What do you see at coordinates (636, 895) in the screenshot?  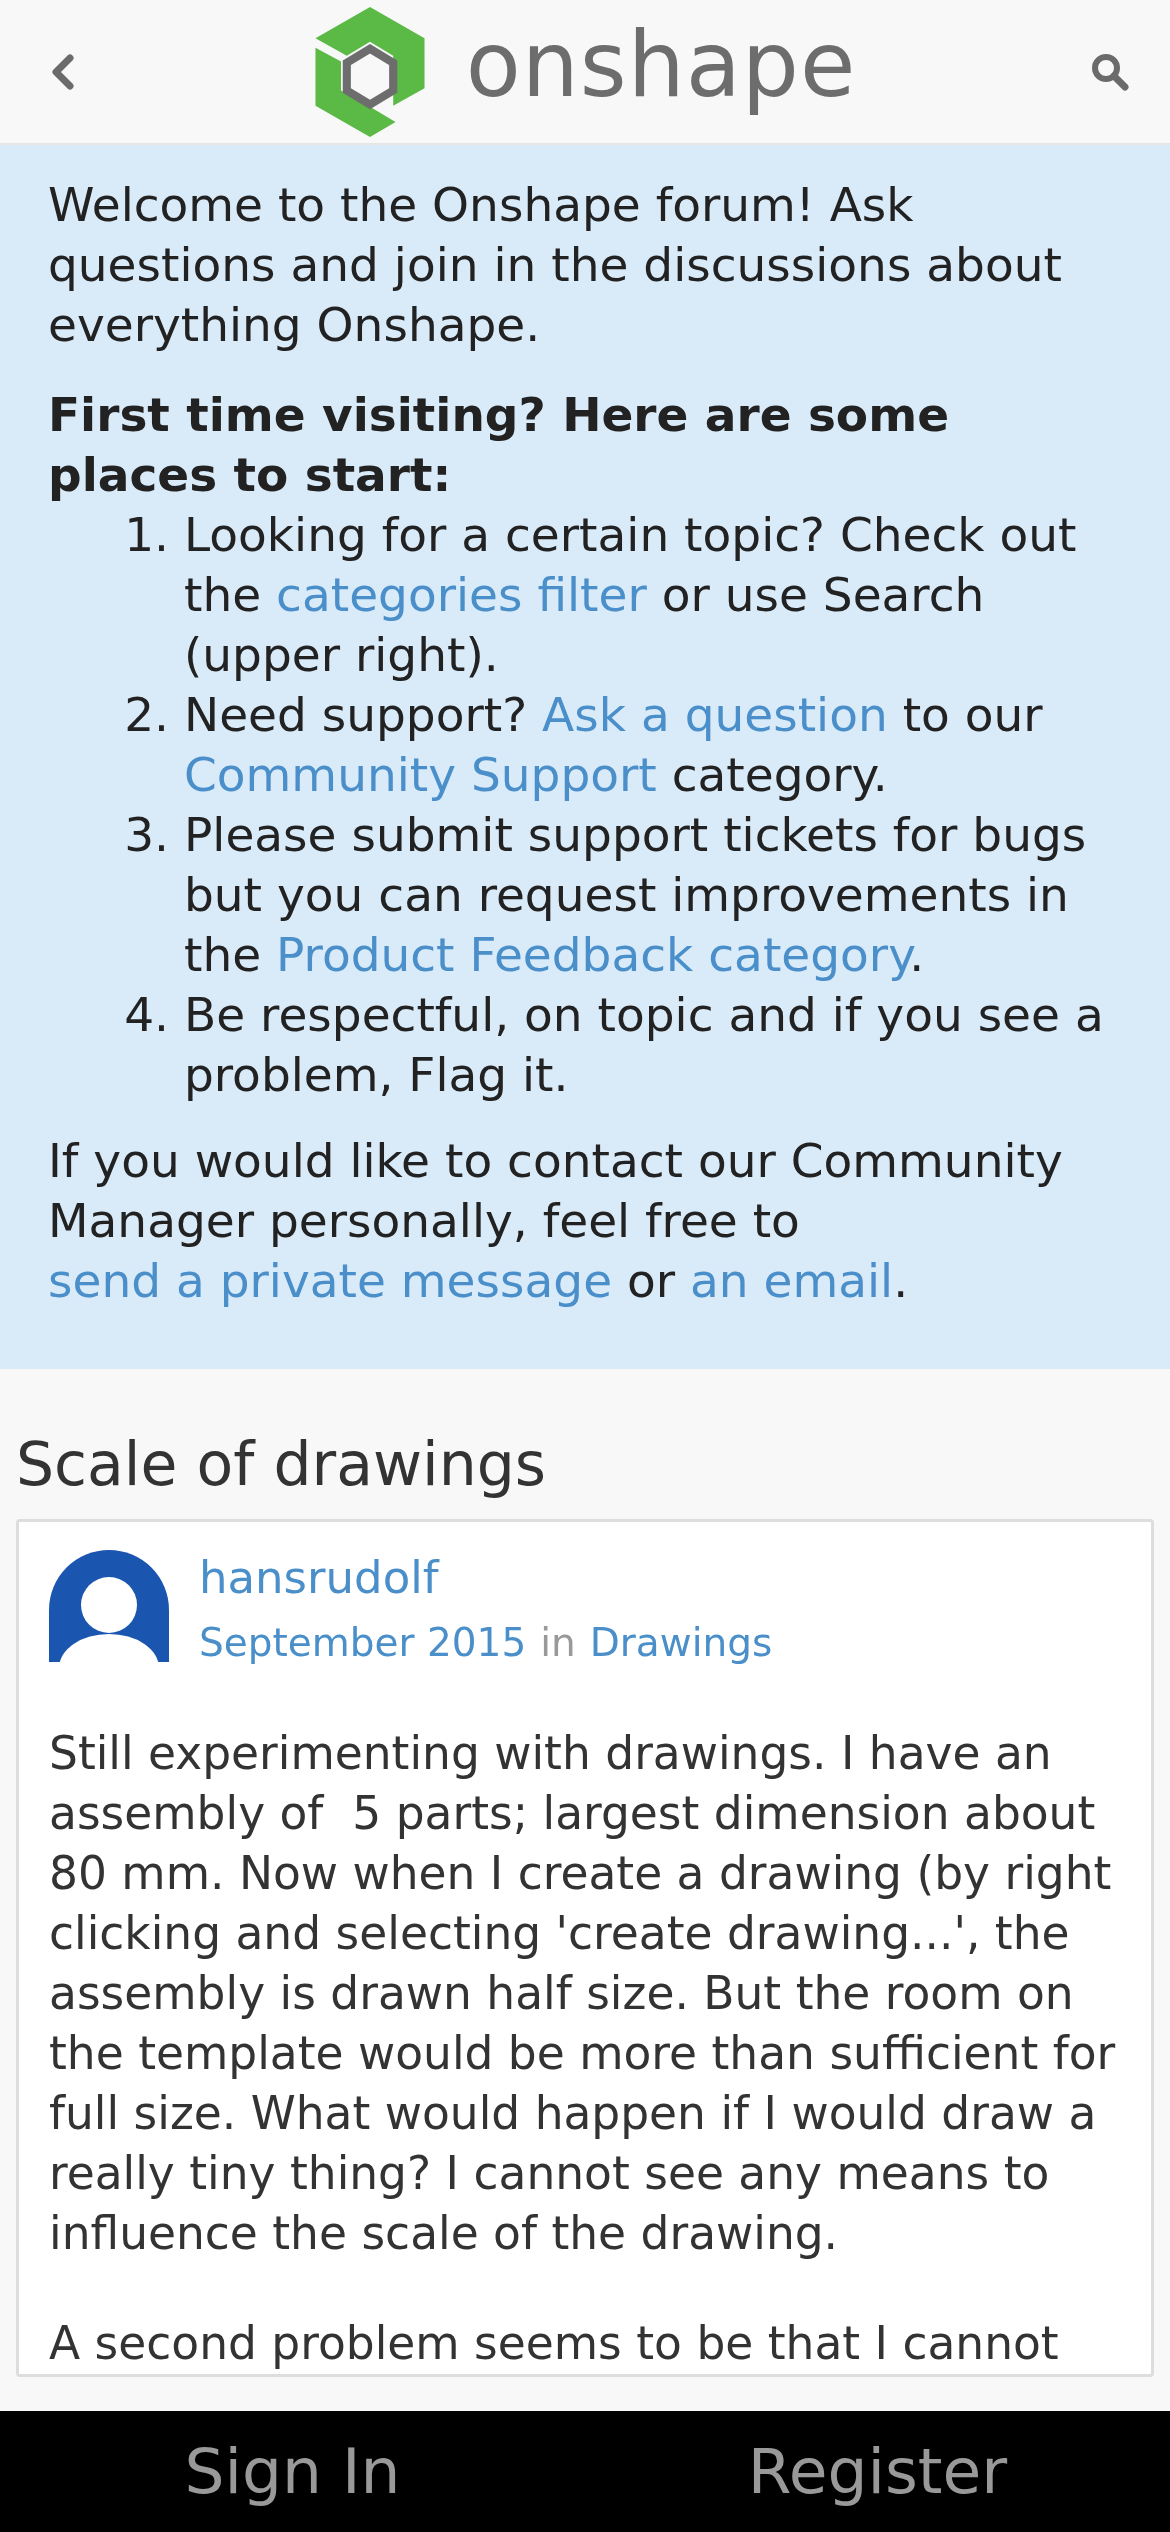 I see `step-text: Please submit support tickets for bugs but you can request improvements in the Product Feedback category.` at bounding box center [636, 895].